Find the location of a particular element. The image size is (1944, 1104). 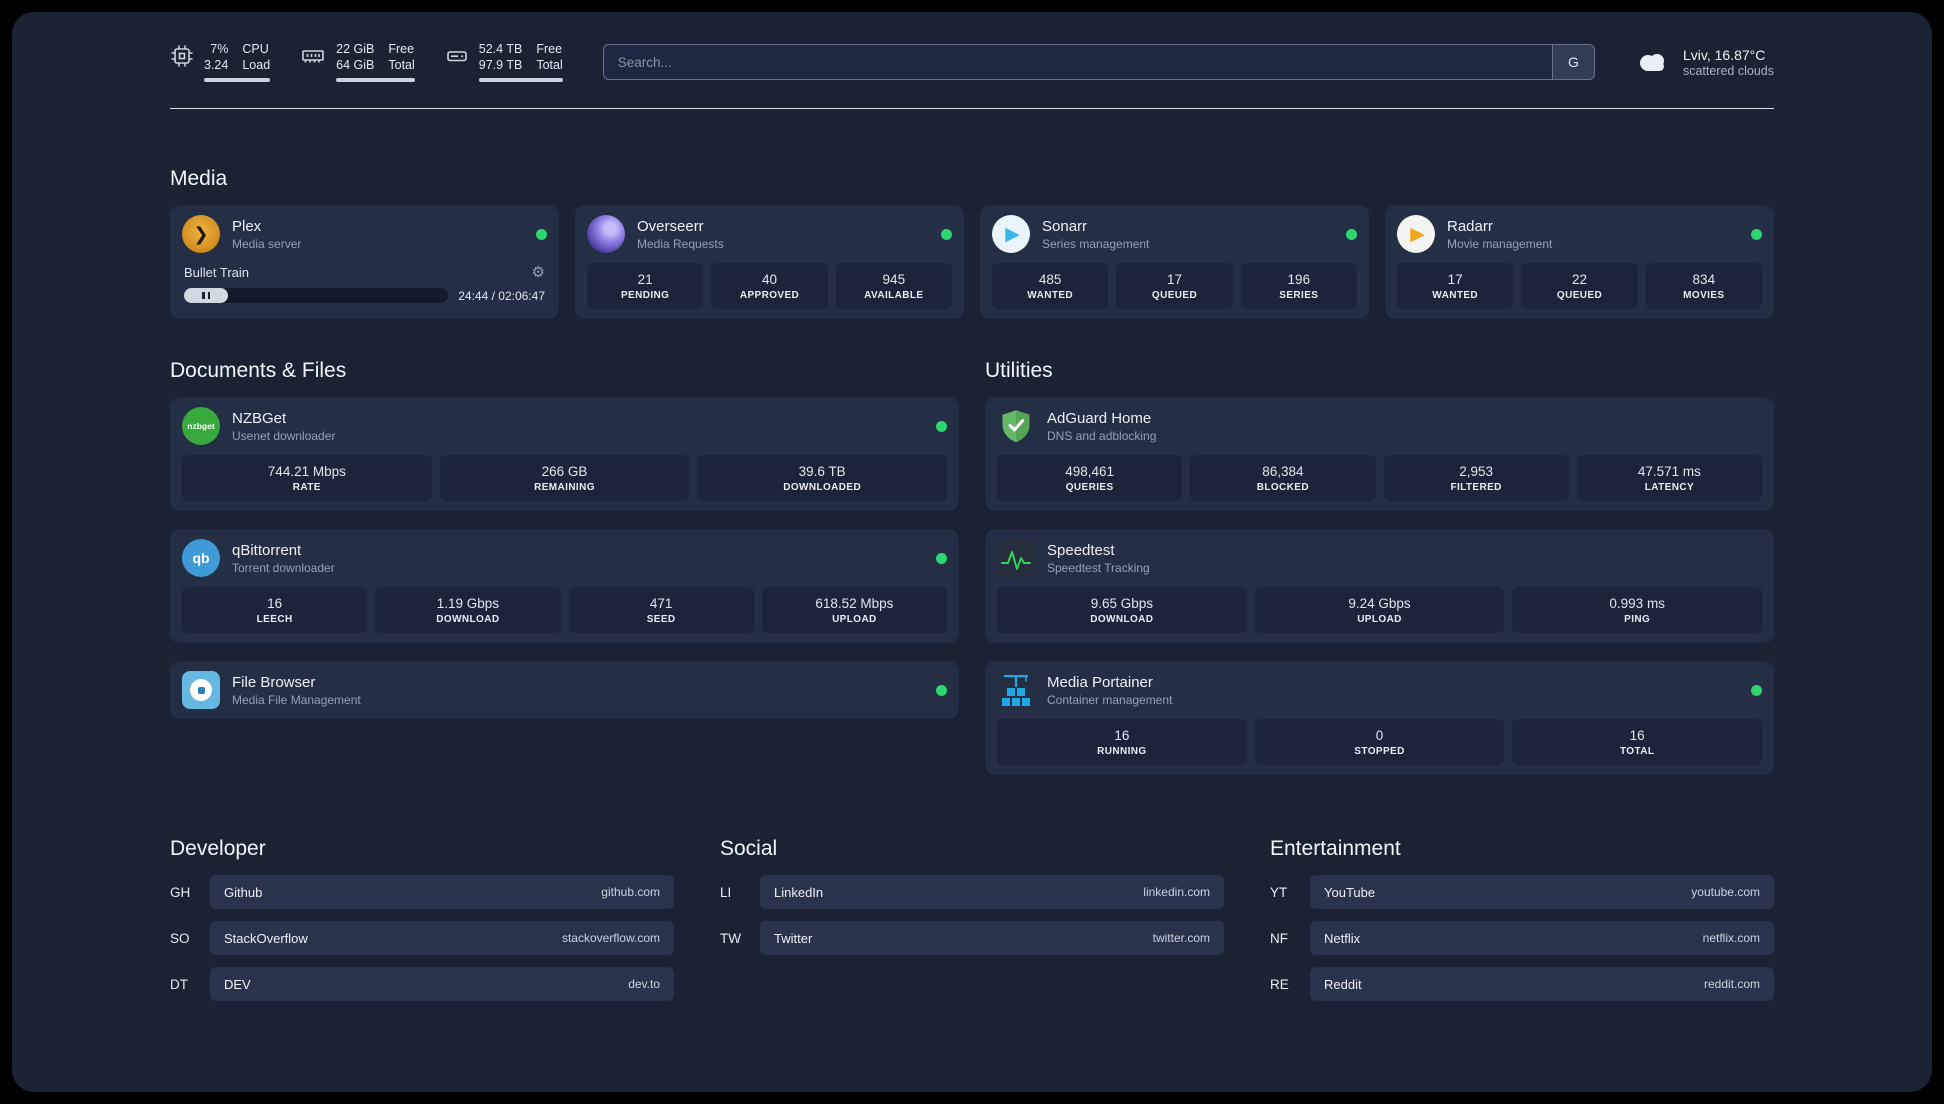

stat-tile: 16 LEECH is located at coordinates (275, 610).